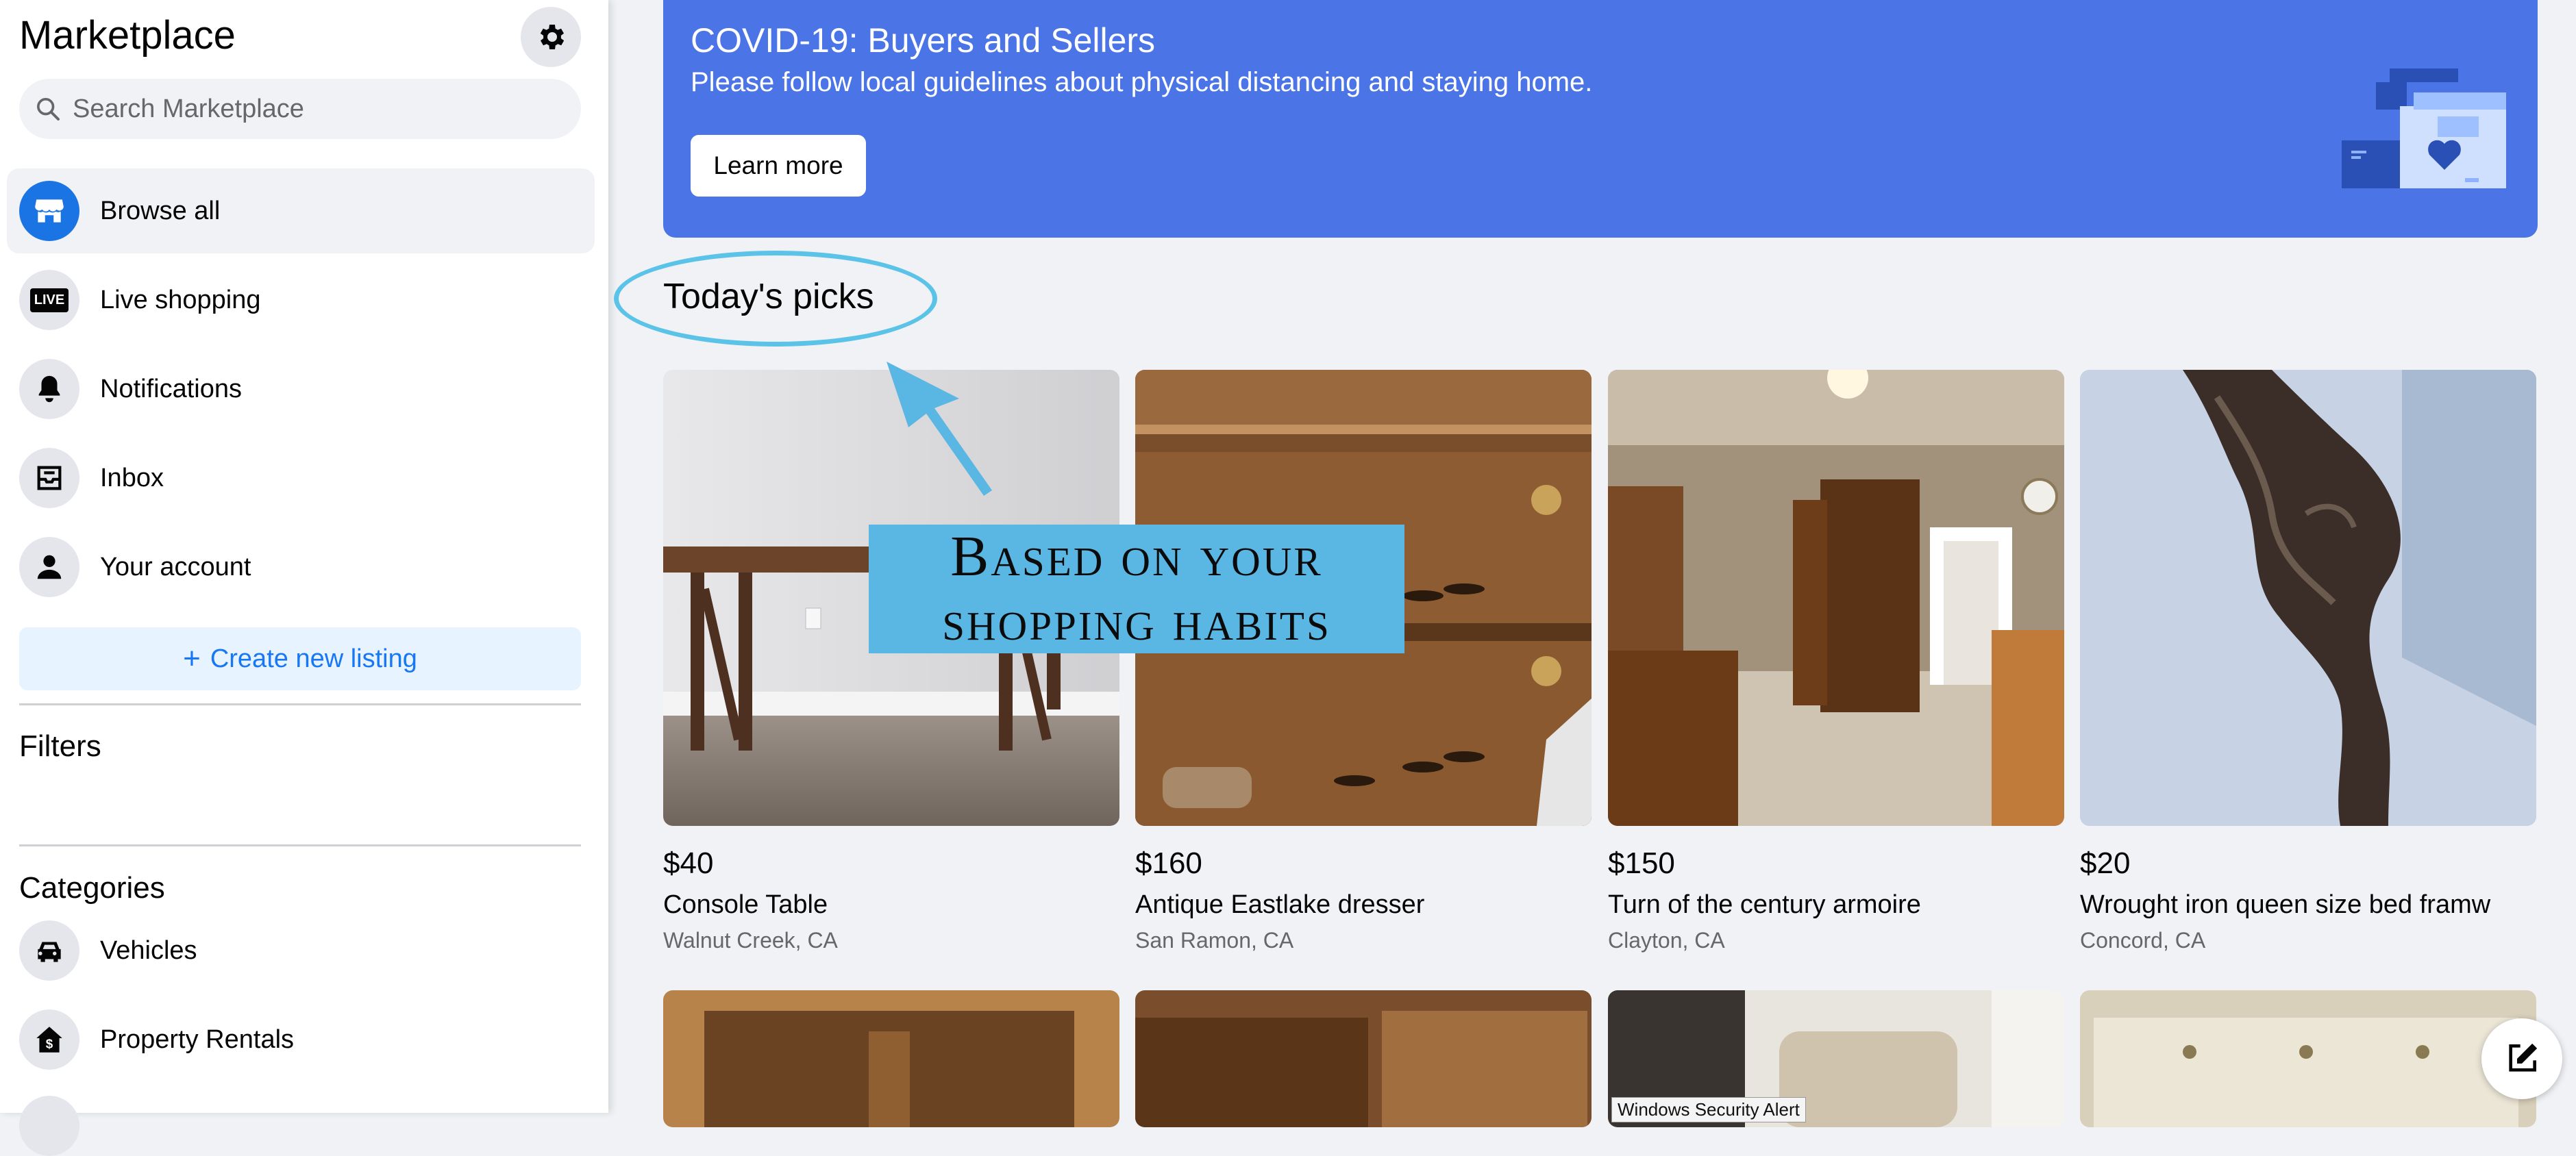 This screenshot has height=1156, width=2576. Describe the element at coordinates (775, 299) in the screenshot. I see `annotation-circle` at that location.